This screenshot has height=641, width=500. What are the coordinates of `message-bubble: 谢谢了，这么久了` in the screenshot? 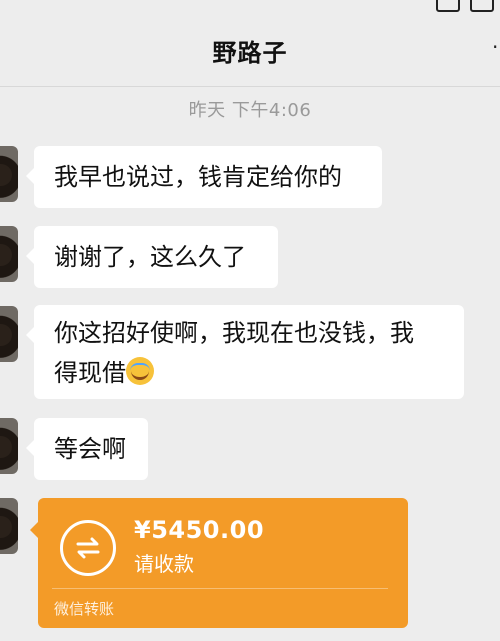 It's located at (152, 257).